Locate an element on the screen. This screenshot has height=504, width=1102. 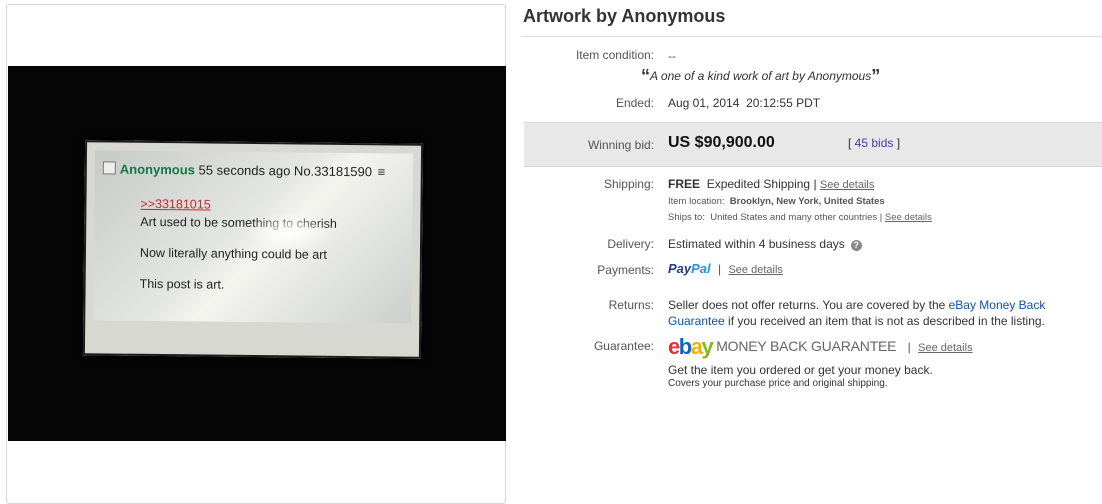
money-back-link-1: eBay Money Back is located at coordinates (997, 305).